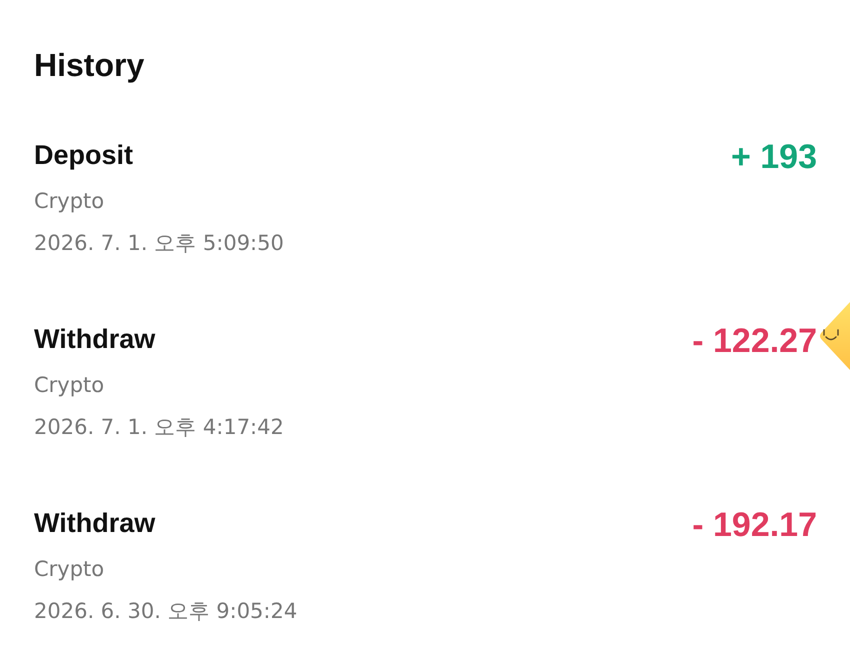 The height and width of the screenshot is (661, 850). Describe the element at coordinates (159, 427) in the screenshot. I see `transaction-time: 2026. 7. 1. 오후 4:17:42` at that location.